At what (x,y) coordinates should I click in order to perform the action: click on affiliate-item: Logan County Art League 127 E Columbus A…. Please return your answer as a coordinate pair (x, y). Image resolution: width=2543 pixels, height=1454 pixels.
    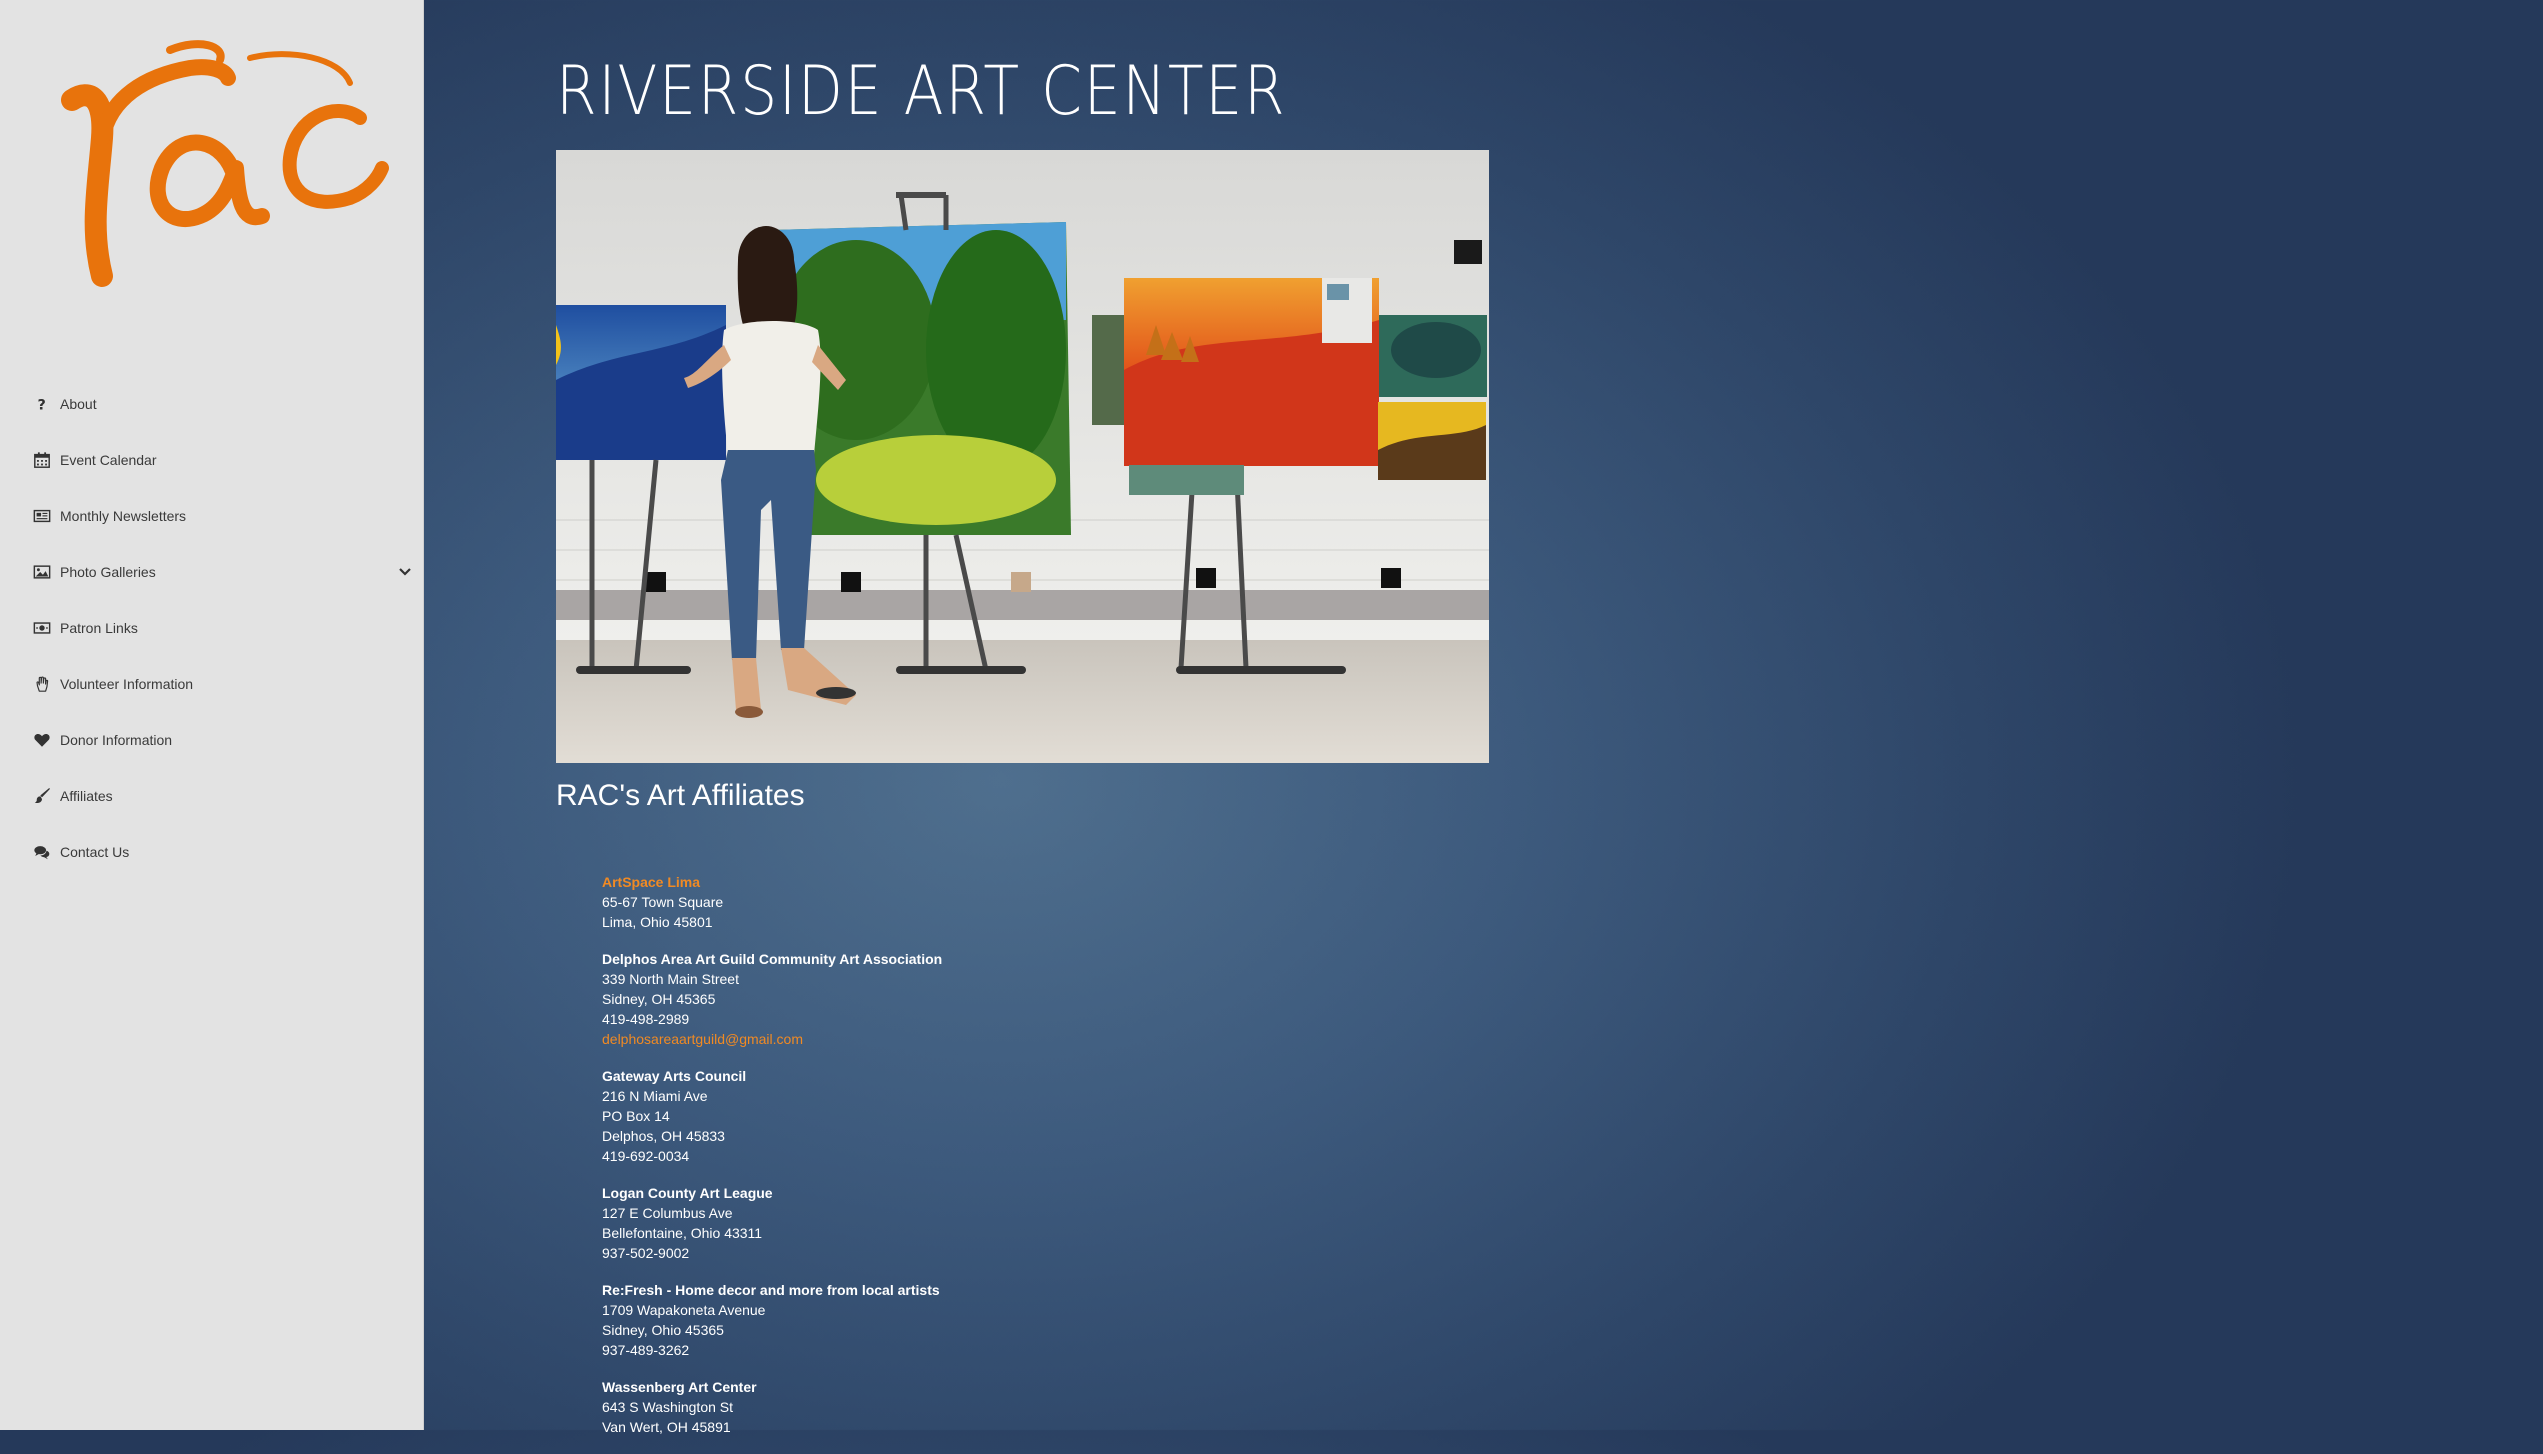
    Looking at the image, I should click on (1002, 1223).